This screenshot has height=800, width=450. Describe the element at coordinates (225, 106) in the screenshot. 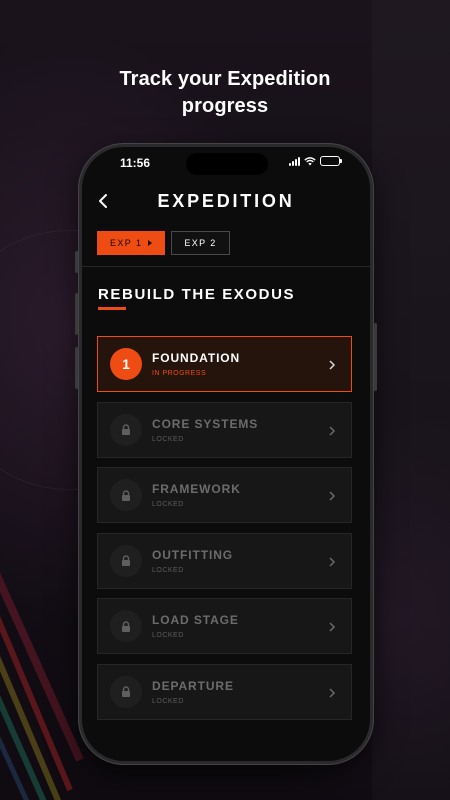

I see `headline-line-2: progress` at that location.